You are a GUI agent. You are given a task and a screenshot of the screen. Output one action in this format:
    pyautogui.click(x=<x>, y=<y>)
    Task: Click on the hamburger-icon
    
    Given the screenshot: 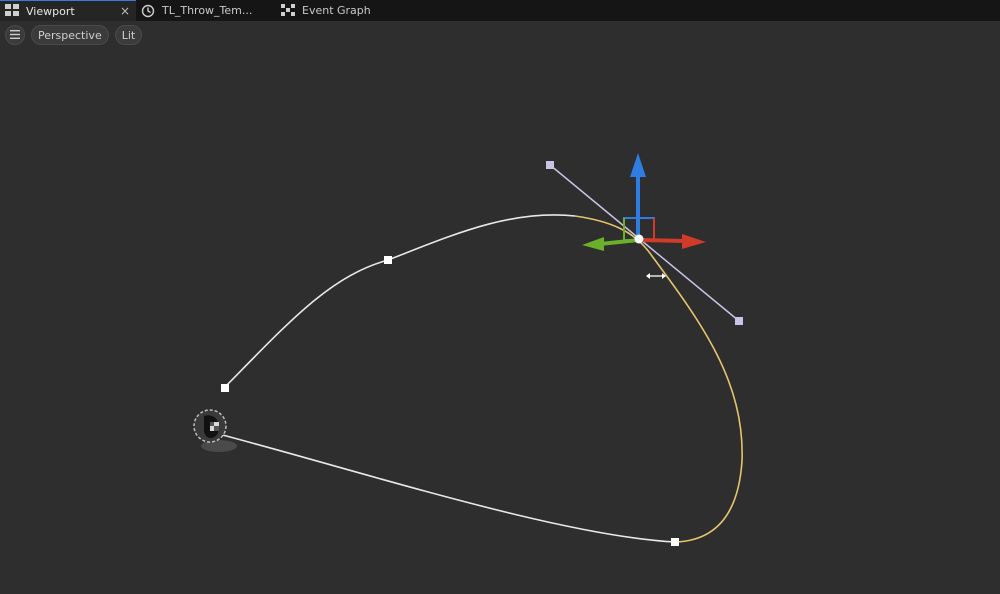 What is the action you would take?
    pyautogui.click(x=15, y=35)
    